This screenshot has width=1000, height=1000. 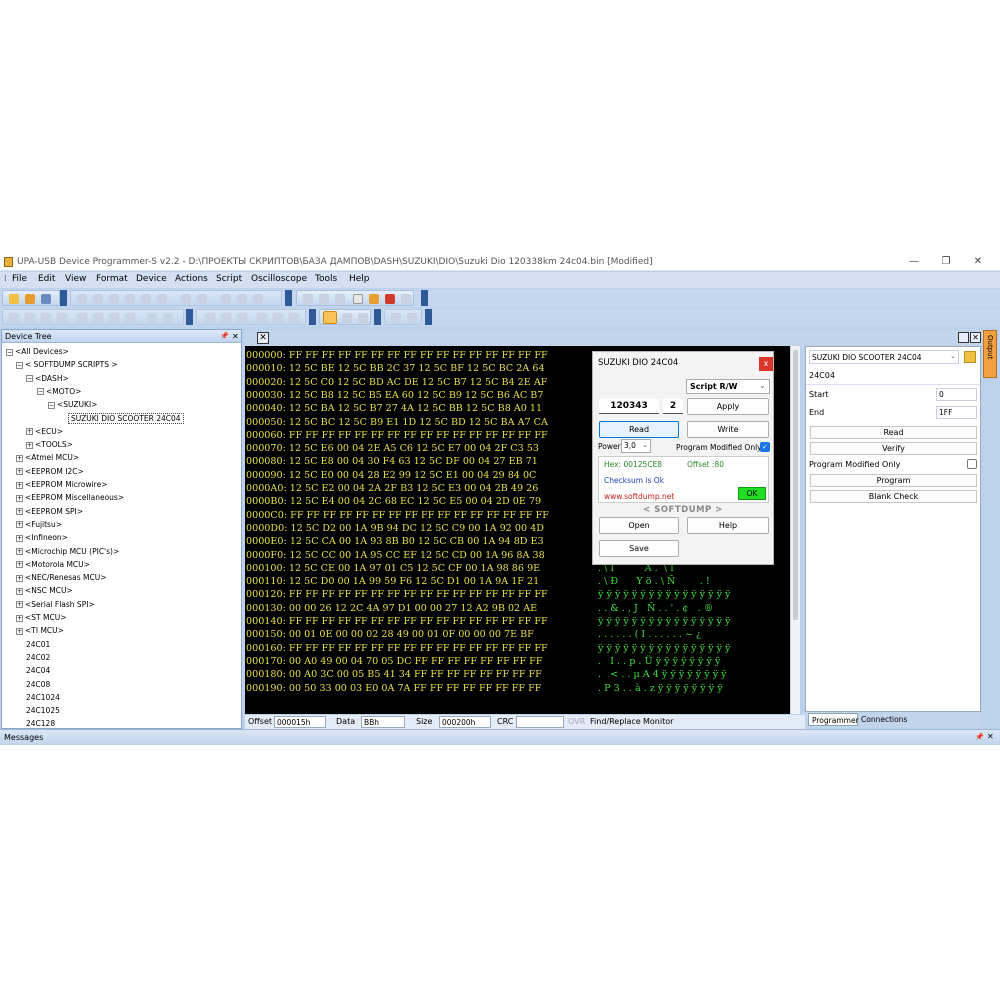 I want to click on tree-node: + <NSC MCU>, so click(x=44, y=590).